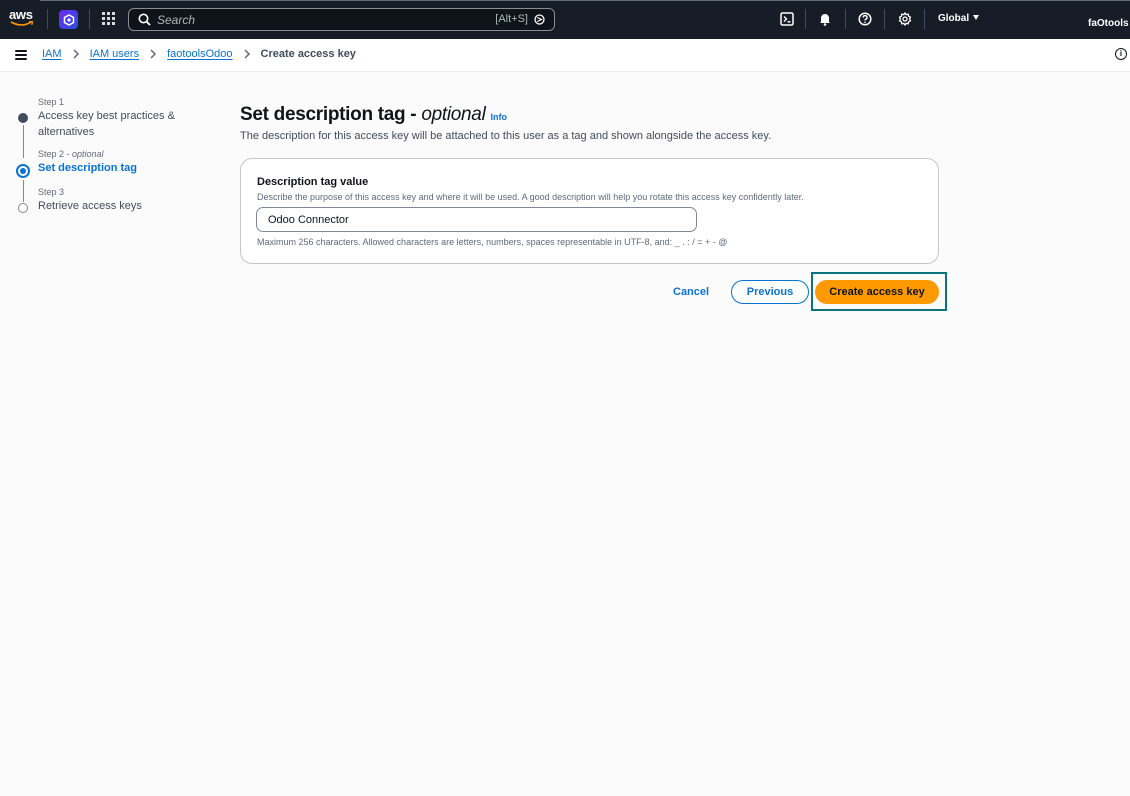  Describe the element at coordinates (313, 182) in the screenshot. I see `field-label: Description tag value` at that location.